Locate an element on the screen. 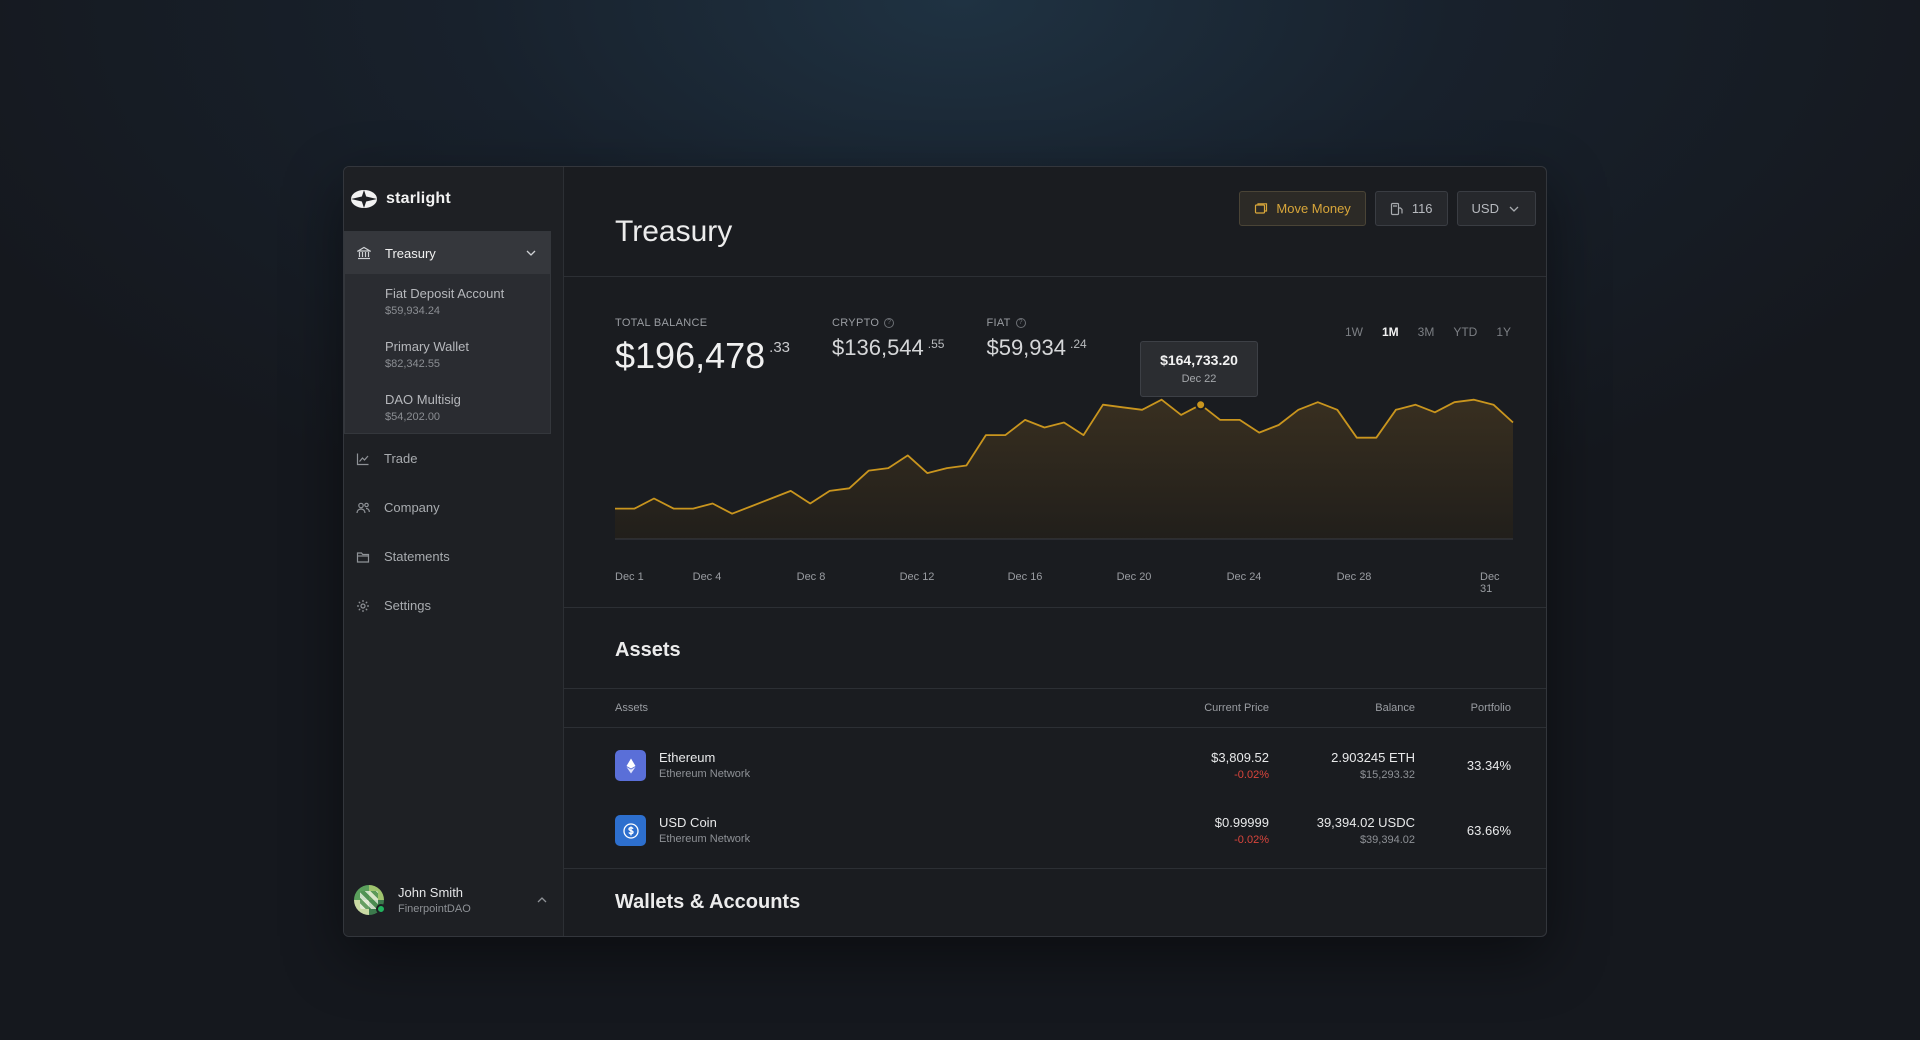  account-primary-wallet: Primary Wallet $82,342.55 is located at coordinates (447, 353).